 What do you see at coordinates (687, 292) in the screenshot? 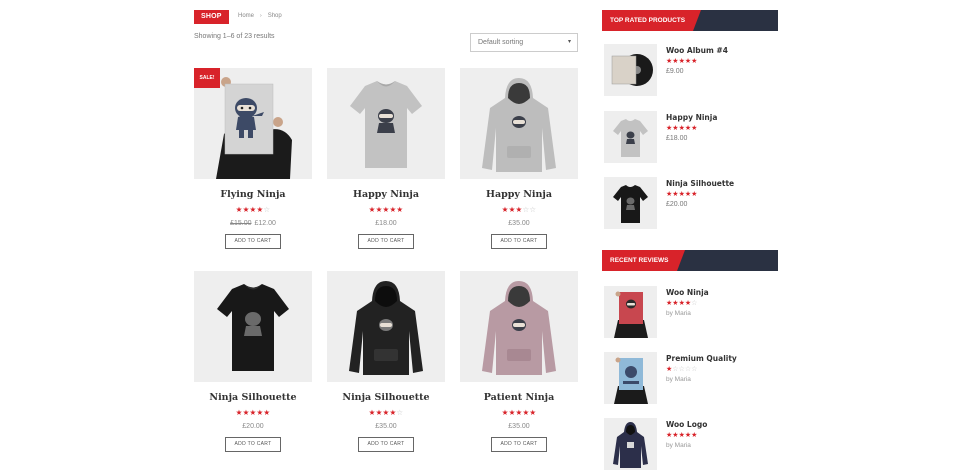
I see `product-name: Woo Ninja` at bounding box center [687, 292].